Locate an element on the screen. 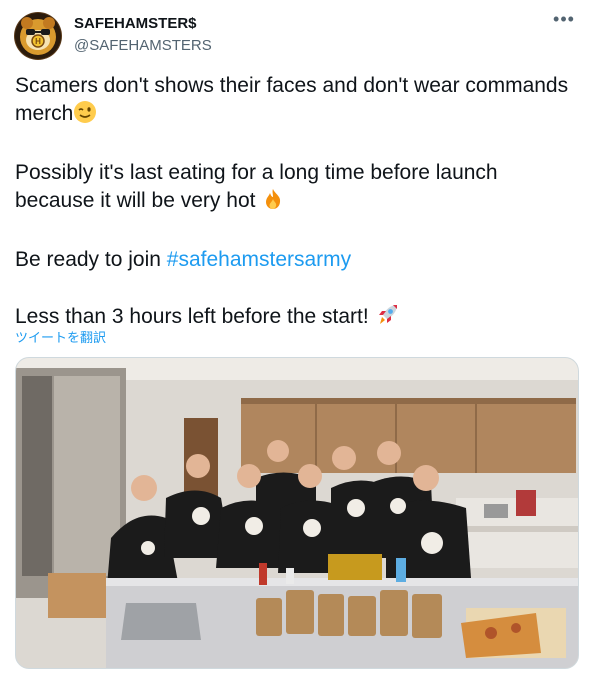 The width and height of the screenshot is (594, 680). handle: @SAFEHAMSTERS is located at coordinates (143, 46).